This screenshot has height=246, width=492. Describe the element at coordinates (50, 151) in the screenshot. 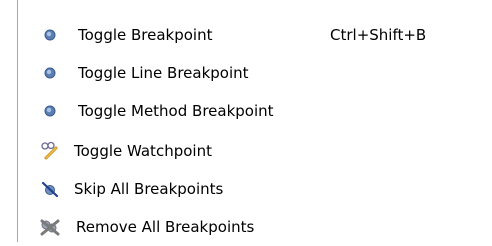

I see `watchpoint-glasses-icon` at that location.